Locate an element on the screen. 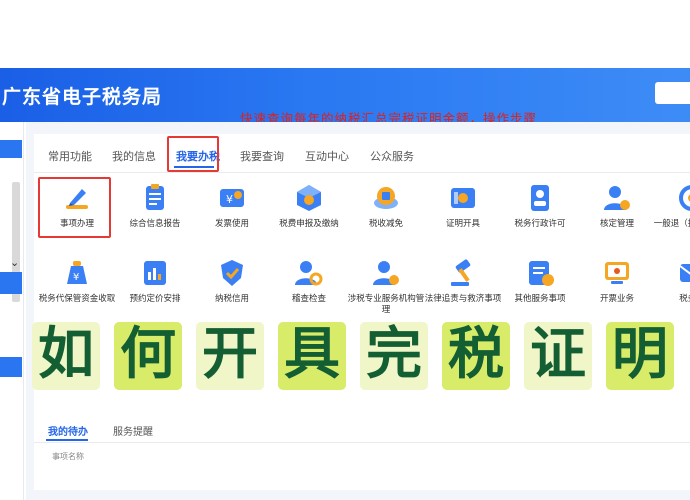 This screenshot has height=500, width=690. grid-item-invoicing: 开票业务 is located at coordinates (617, 289).